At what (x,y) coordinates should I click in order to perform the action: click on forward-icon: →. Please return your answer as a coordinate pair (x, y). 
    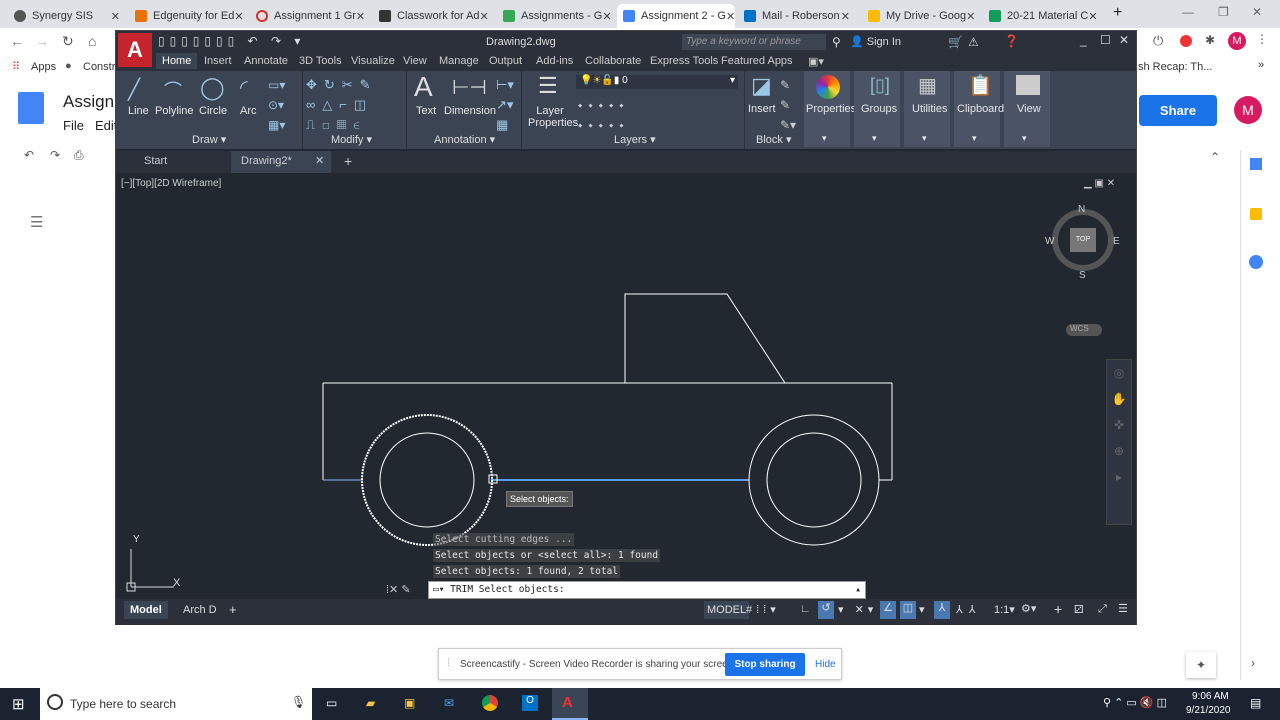
    Looking at the image, I should click on (42, 41).